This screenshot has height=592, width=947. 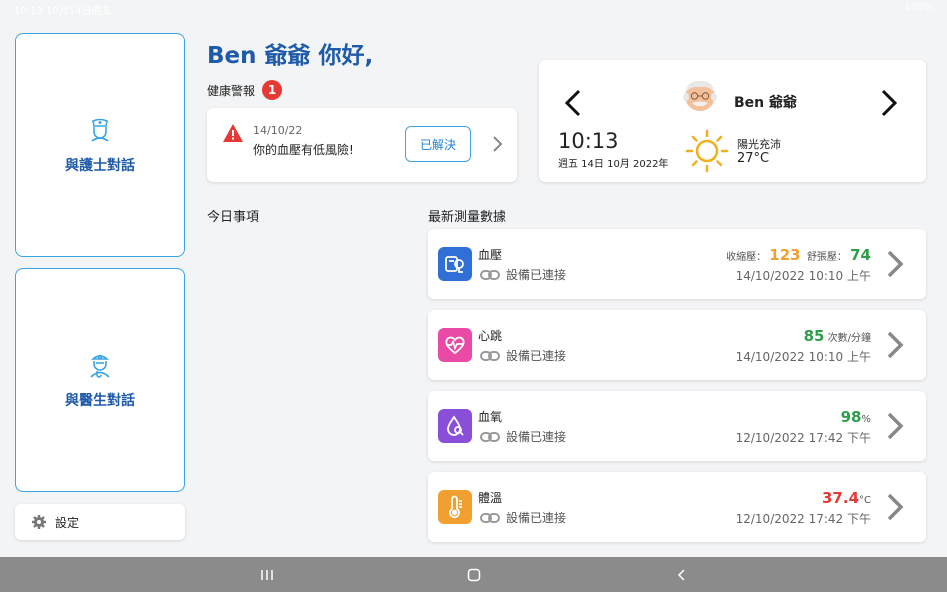 I want to click on gear-icon, so click(x=39, y=522).